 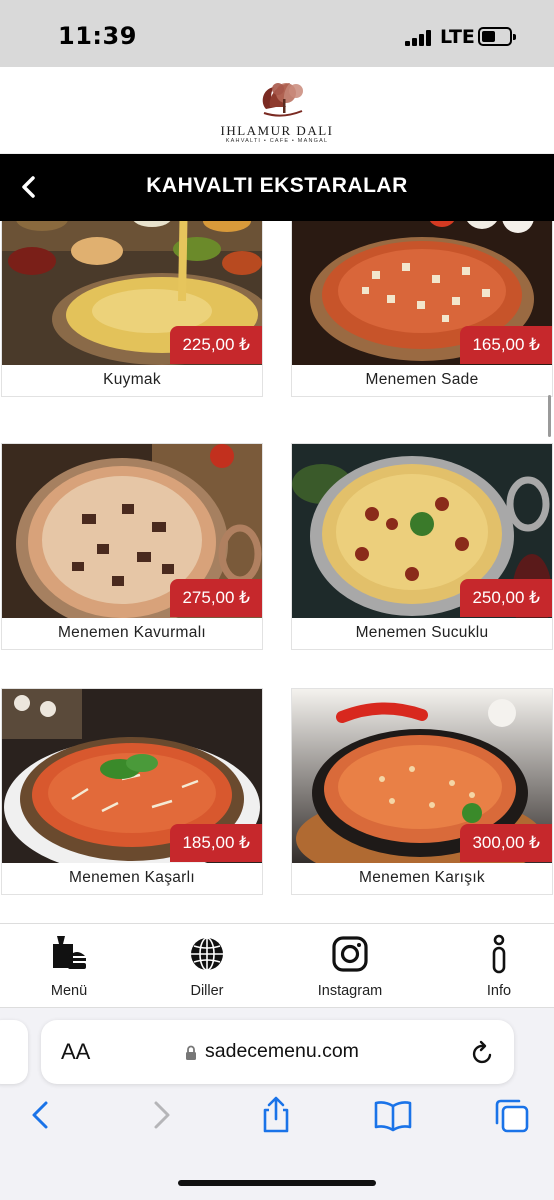 I want to click on brand-tagline: KAHVALTI • CAFE • MANGAL, so click(x=277, y=141).